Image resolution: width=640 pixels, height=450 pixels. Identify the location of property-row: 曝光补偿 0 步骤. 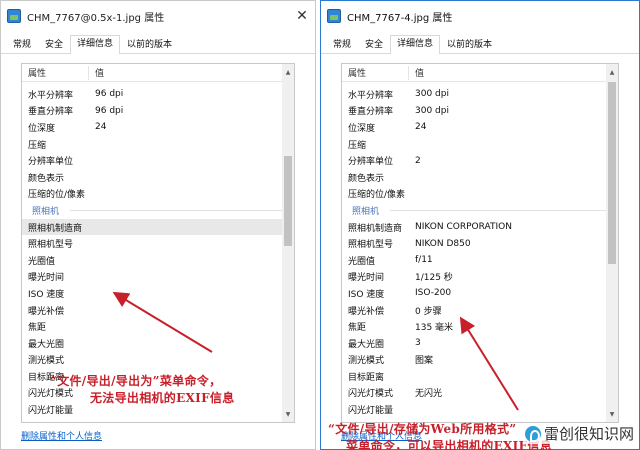
(474, 310).